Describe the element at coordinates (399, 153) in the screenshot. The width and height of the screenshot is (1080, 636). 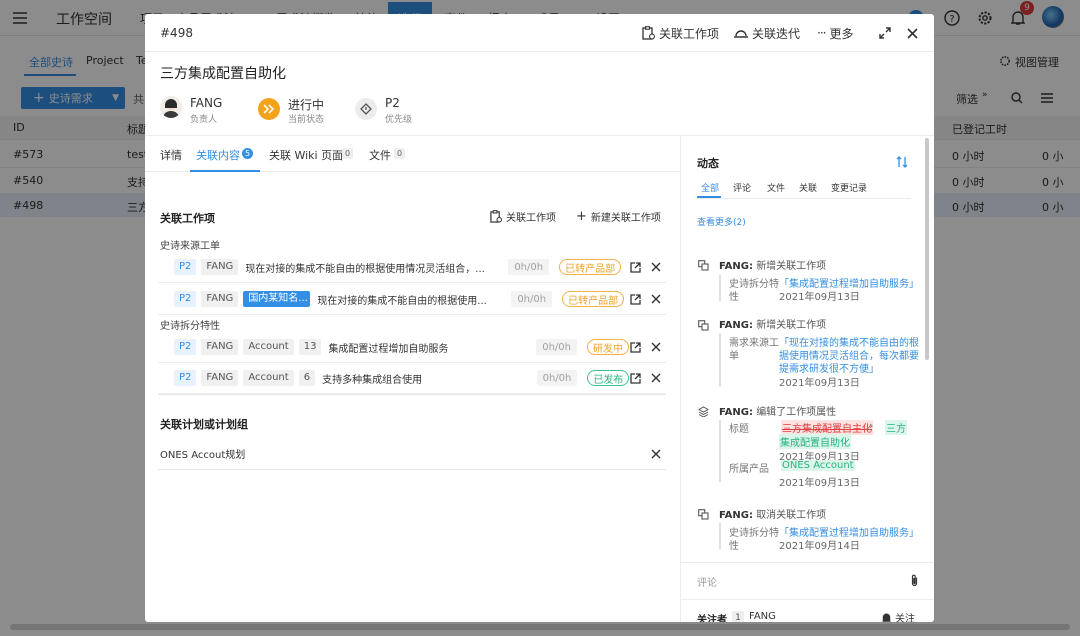
I see `tab-files-count: 0` at that location.